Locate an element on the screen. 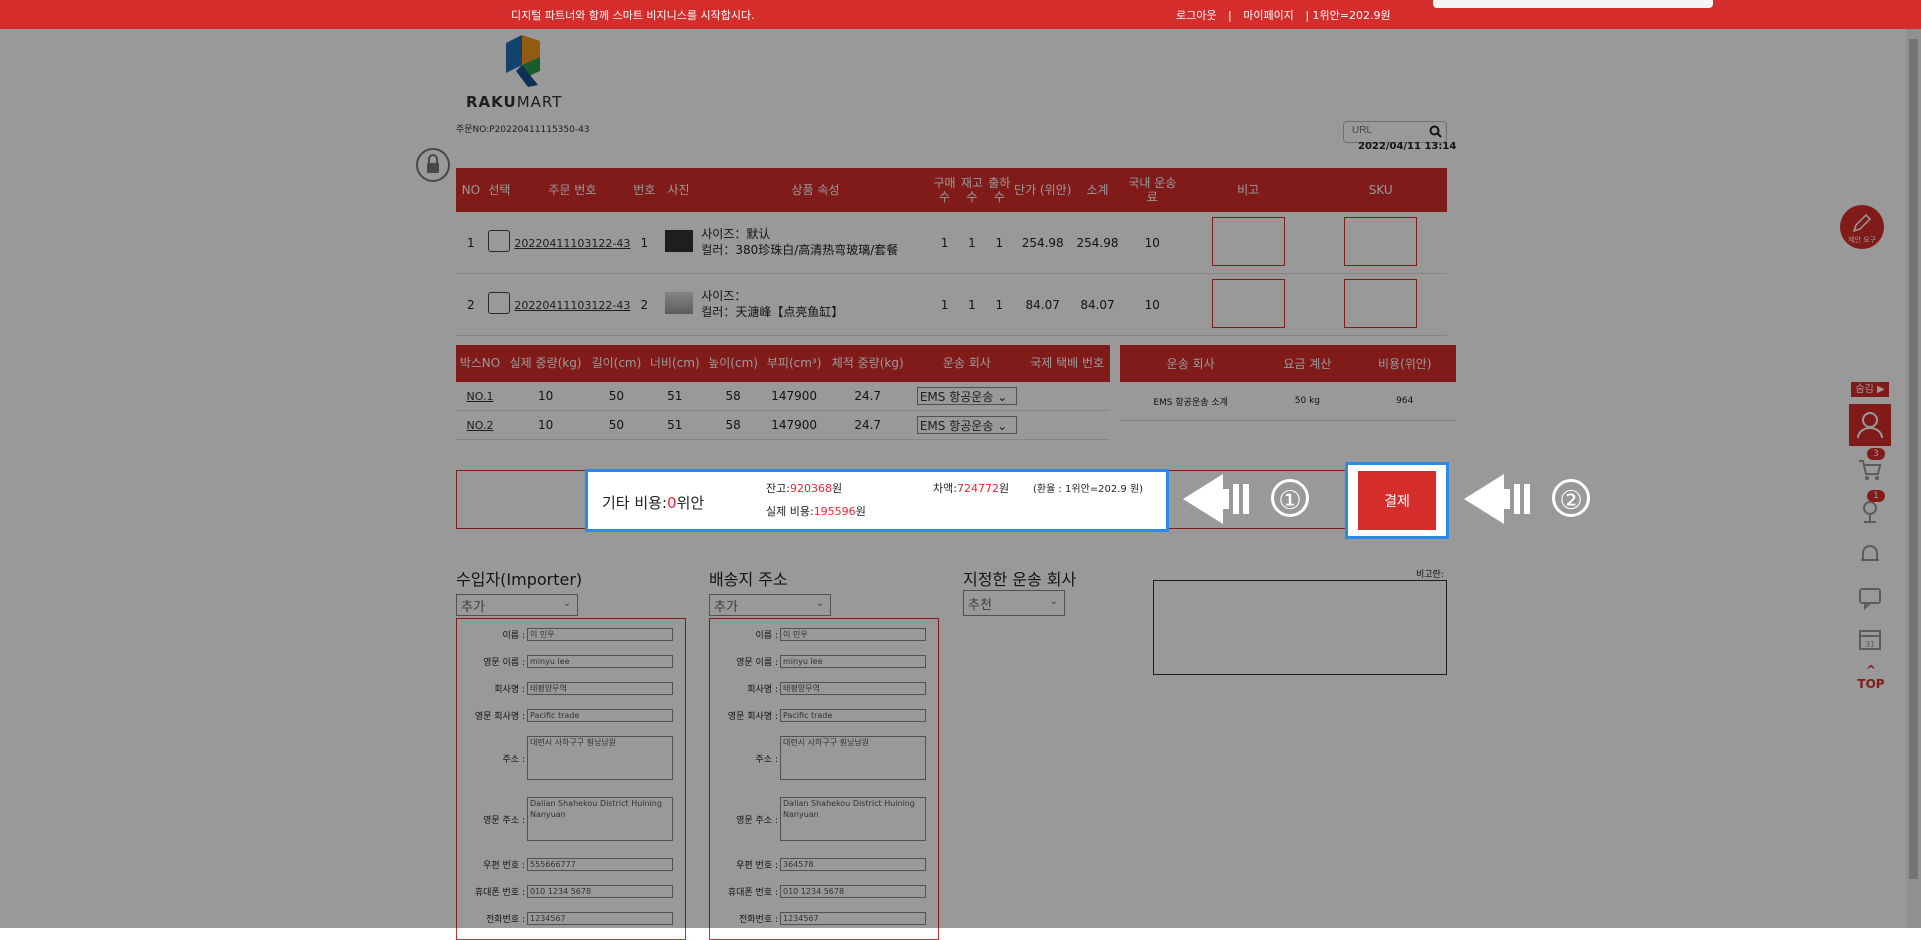 The image size is (1921, 940). top-popup is located at coordinates (1573, 4).